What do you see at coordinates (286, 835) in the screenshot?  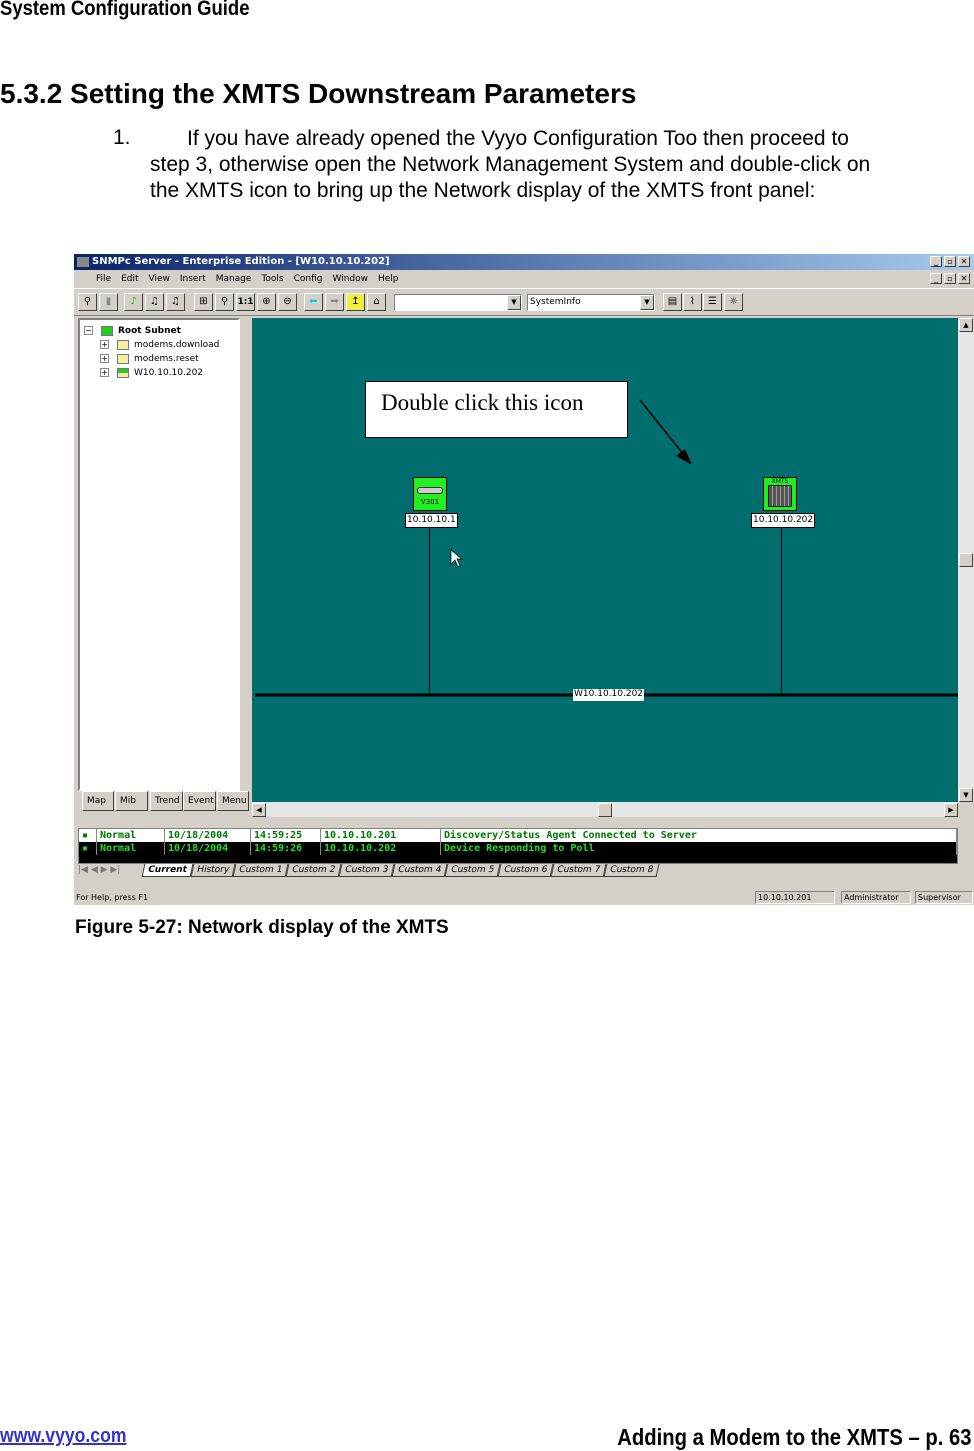 I see `log-time: 14:59:25` at bounding box center [286, 835].